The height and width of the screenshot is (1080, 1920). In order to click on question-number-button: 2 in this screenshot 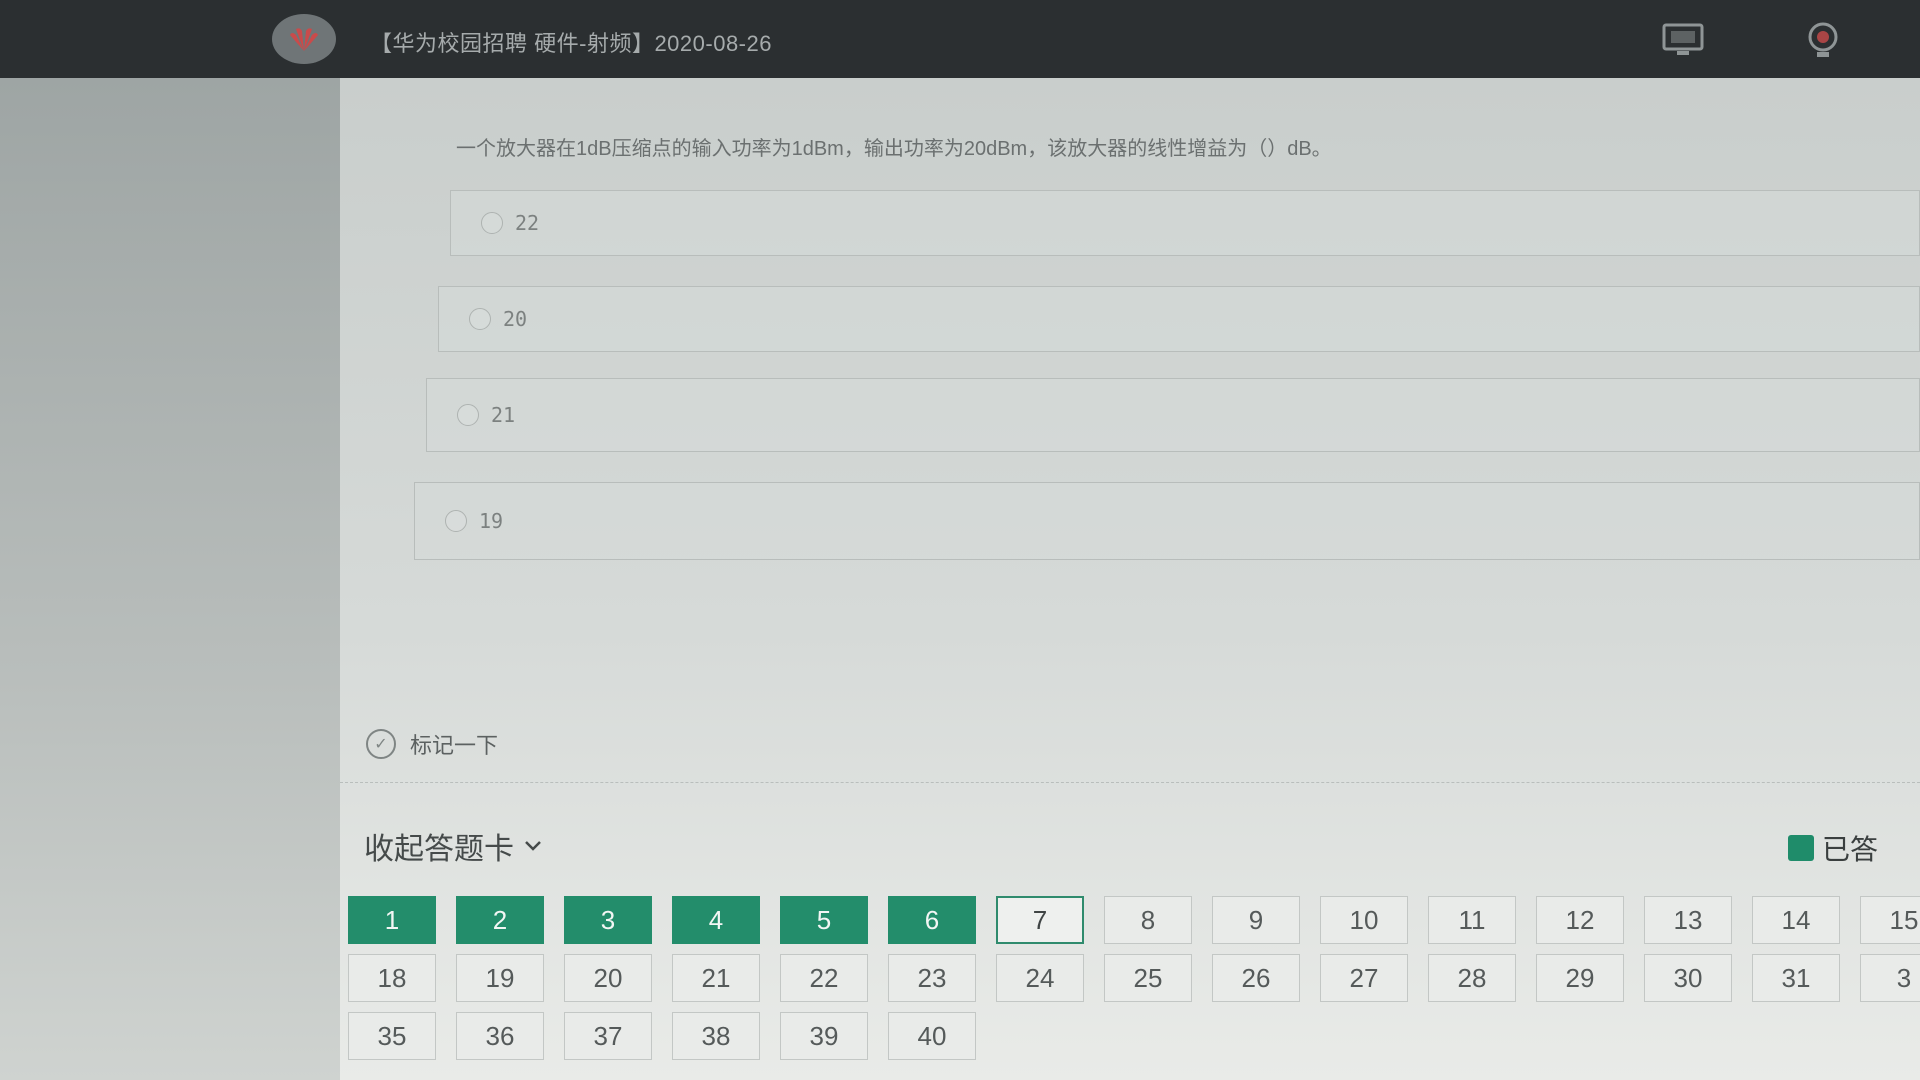, I will do `click(500, 920)`.